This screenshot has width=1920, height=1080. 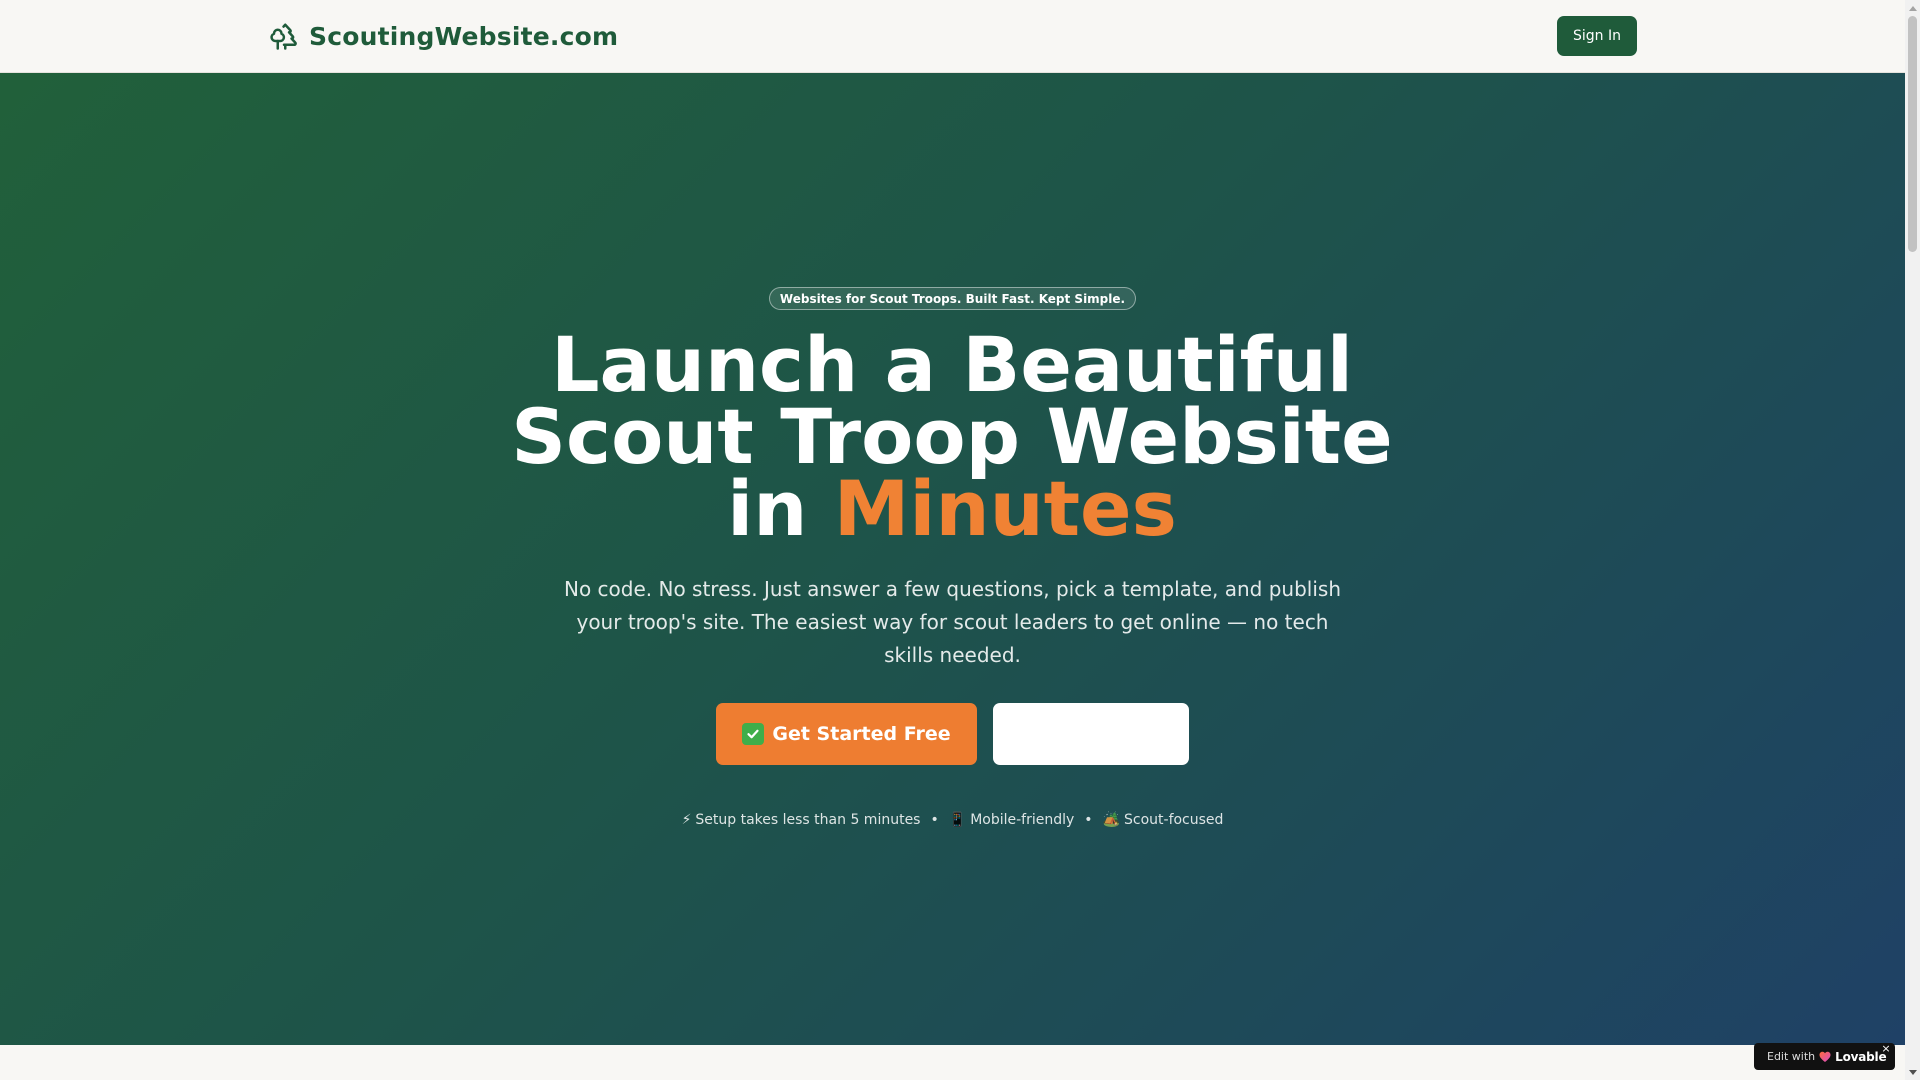 What do you see at coordinates (952, 36) in the screenshot?
I see `site-header: ScoutingWebsite.com Sign In` at bounding box center [952, 36].